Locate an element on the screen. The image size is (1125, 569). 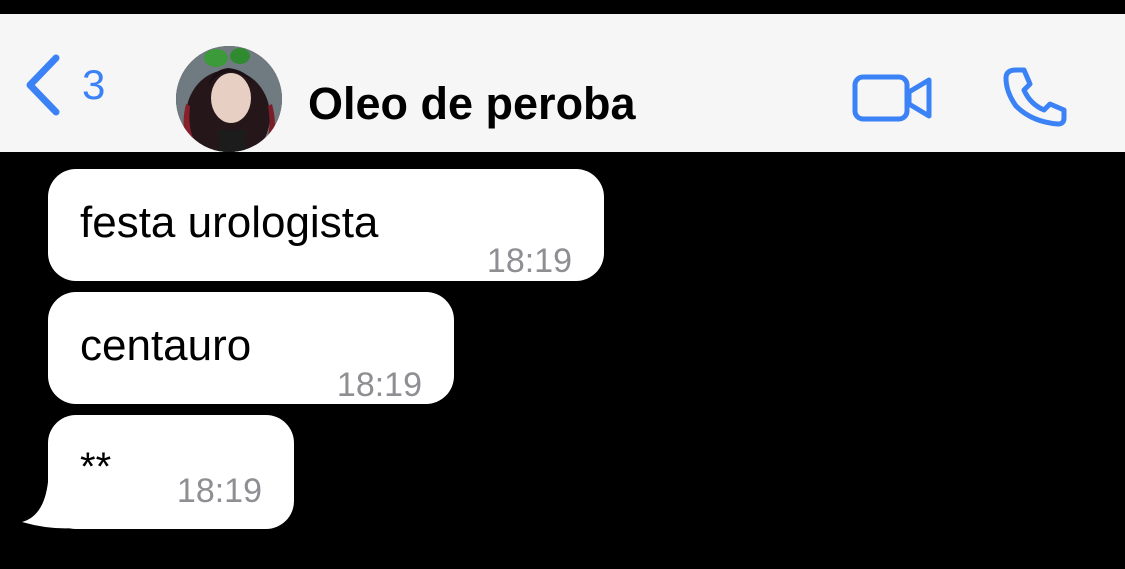
message-bubble: centauro 18:19 is located at coordinates (251, 348).